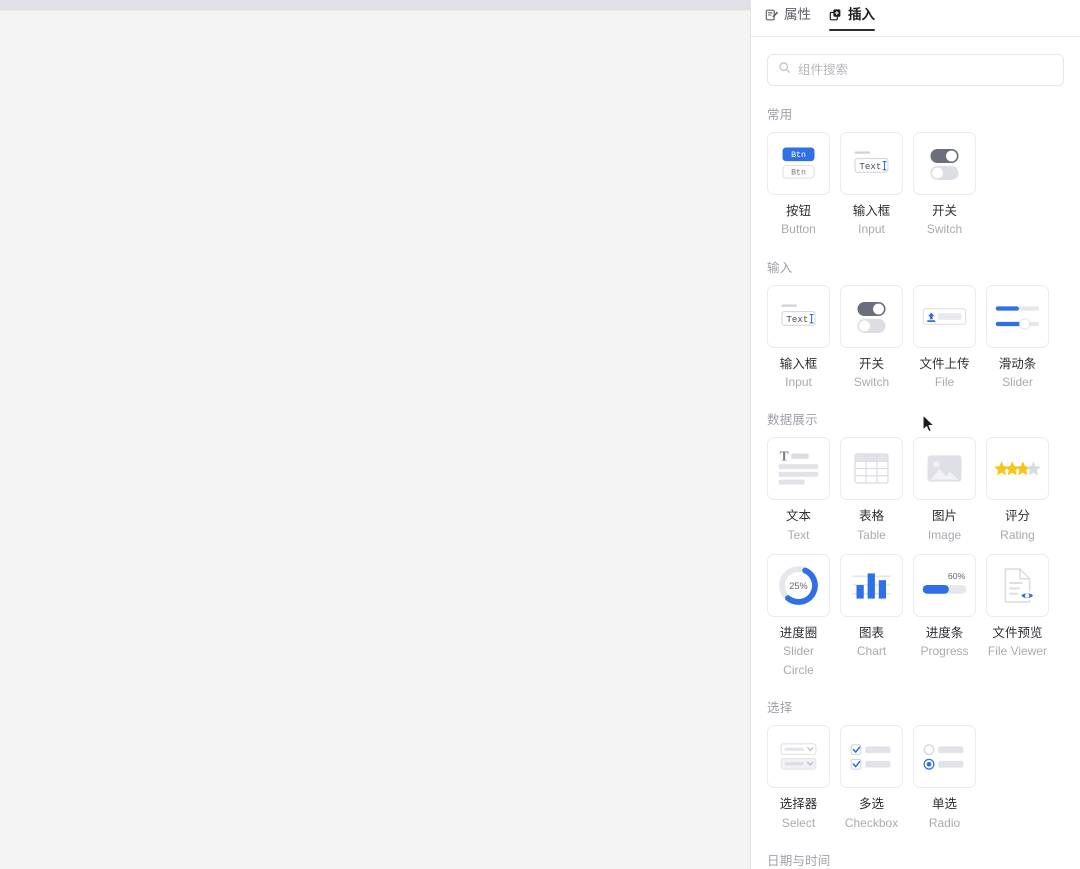 The image size is (1080, 869). I want to click on component-item-rating: 评分 Rating, so click(1017, 490).